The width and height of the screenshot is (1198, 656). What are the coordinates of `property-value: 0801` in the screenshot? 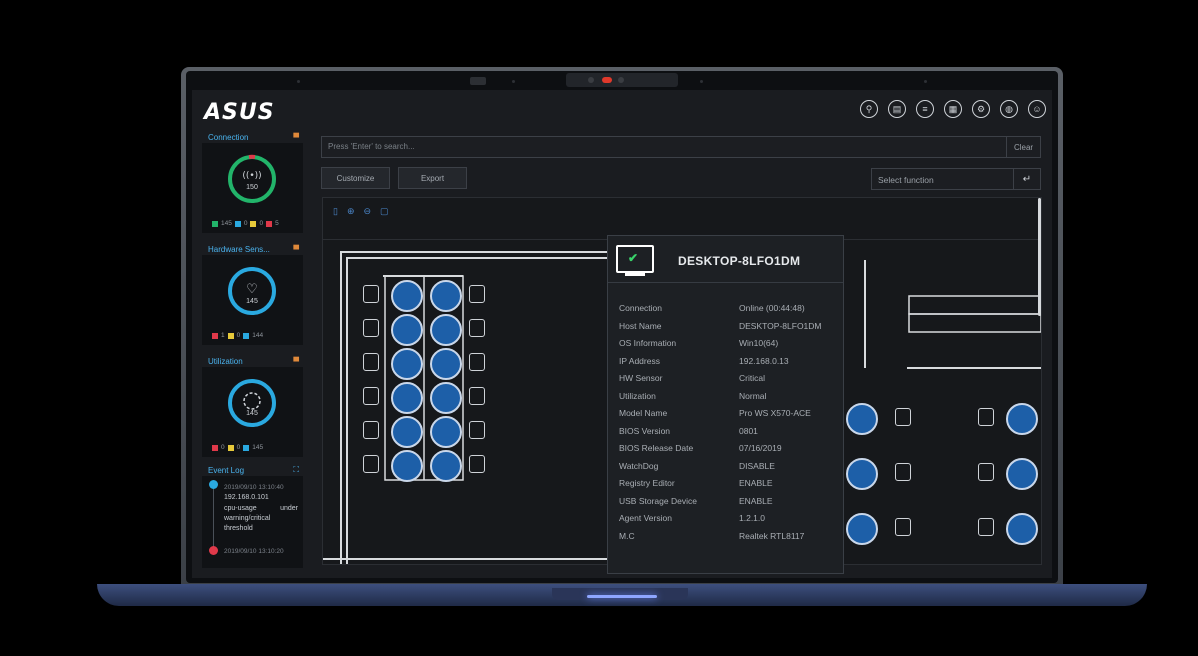 It's located at (748, 430).